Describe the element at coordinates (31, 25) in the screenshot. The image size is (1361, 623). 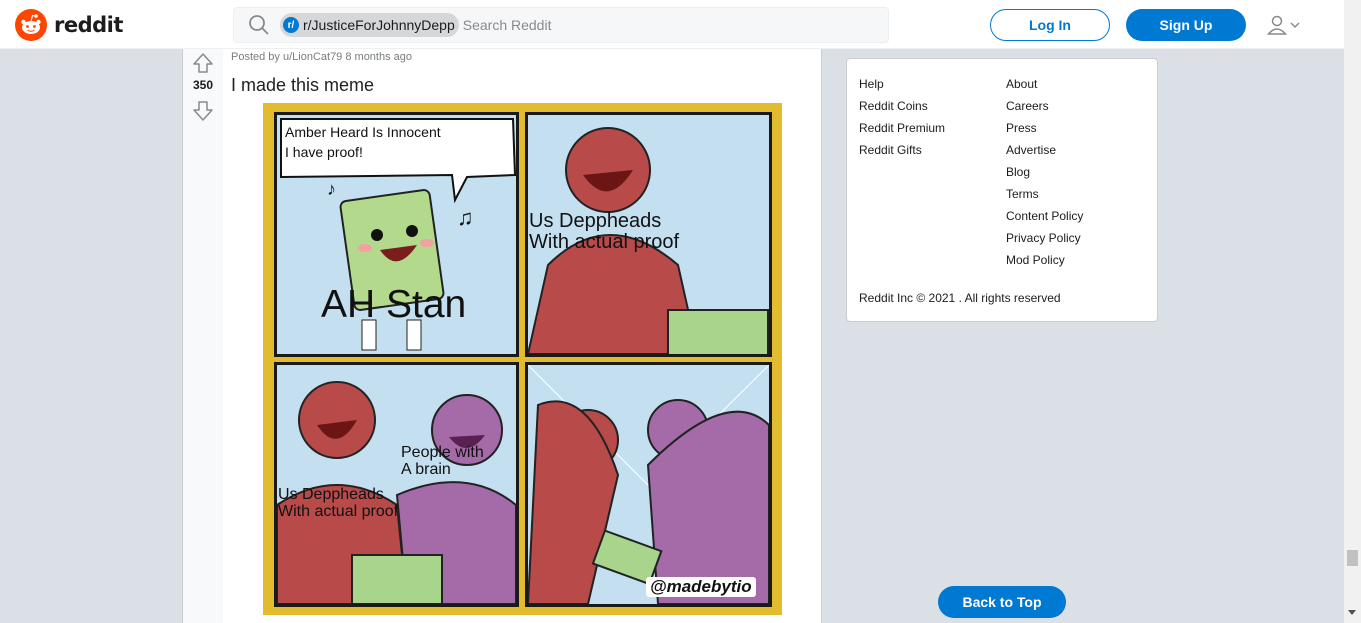
I see `reddit-alien-icon` at that location.